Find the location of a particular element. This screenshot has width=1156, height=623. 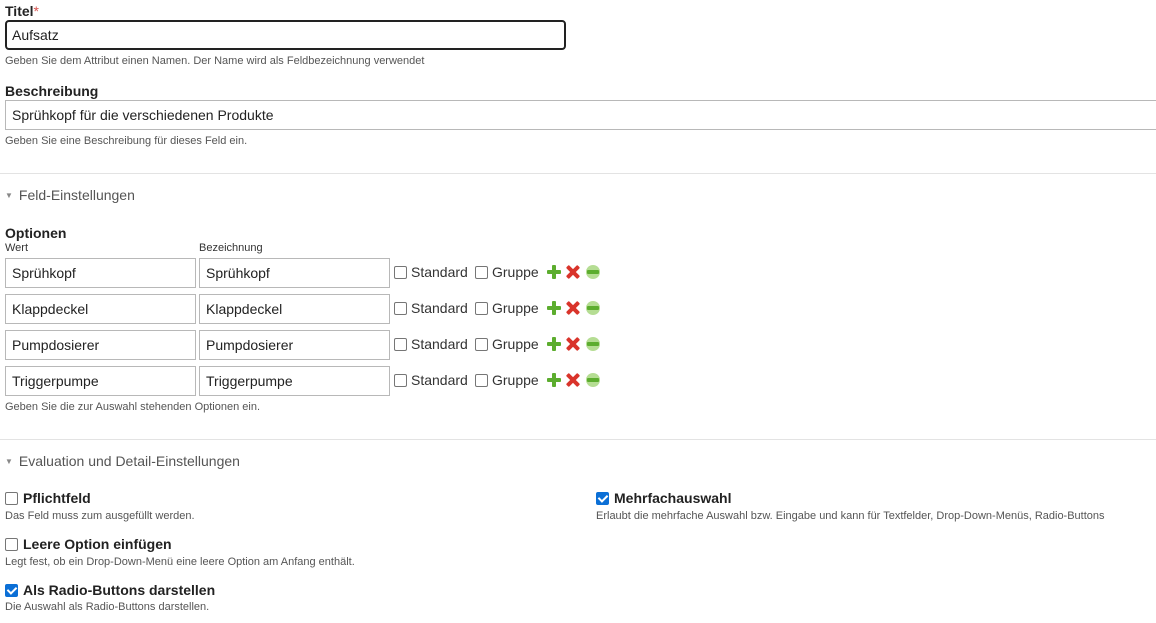

column-value-label: Wert is located at coordinates (17, 248).